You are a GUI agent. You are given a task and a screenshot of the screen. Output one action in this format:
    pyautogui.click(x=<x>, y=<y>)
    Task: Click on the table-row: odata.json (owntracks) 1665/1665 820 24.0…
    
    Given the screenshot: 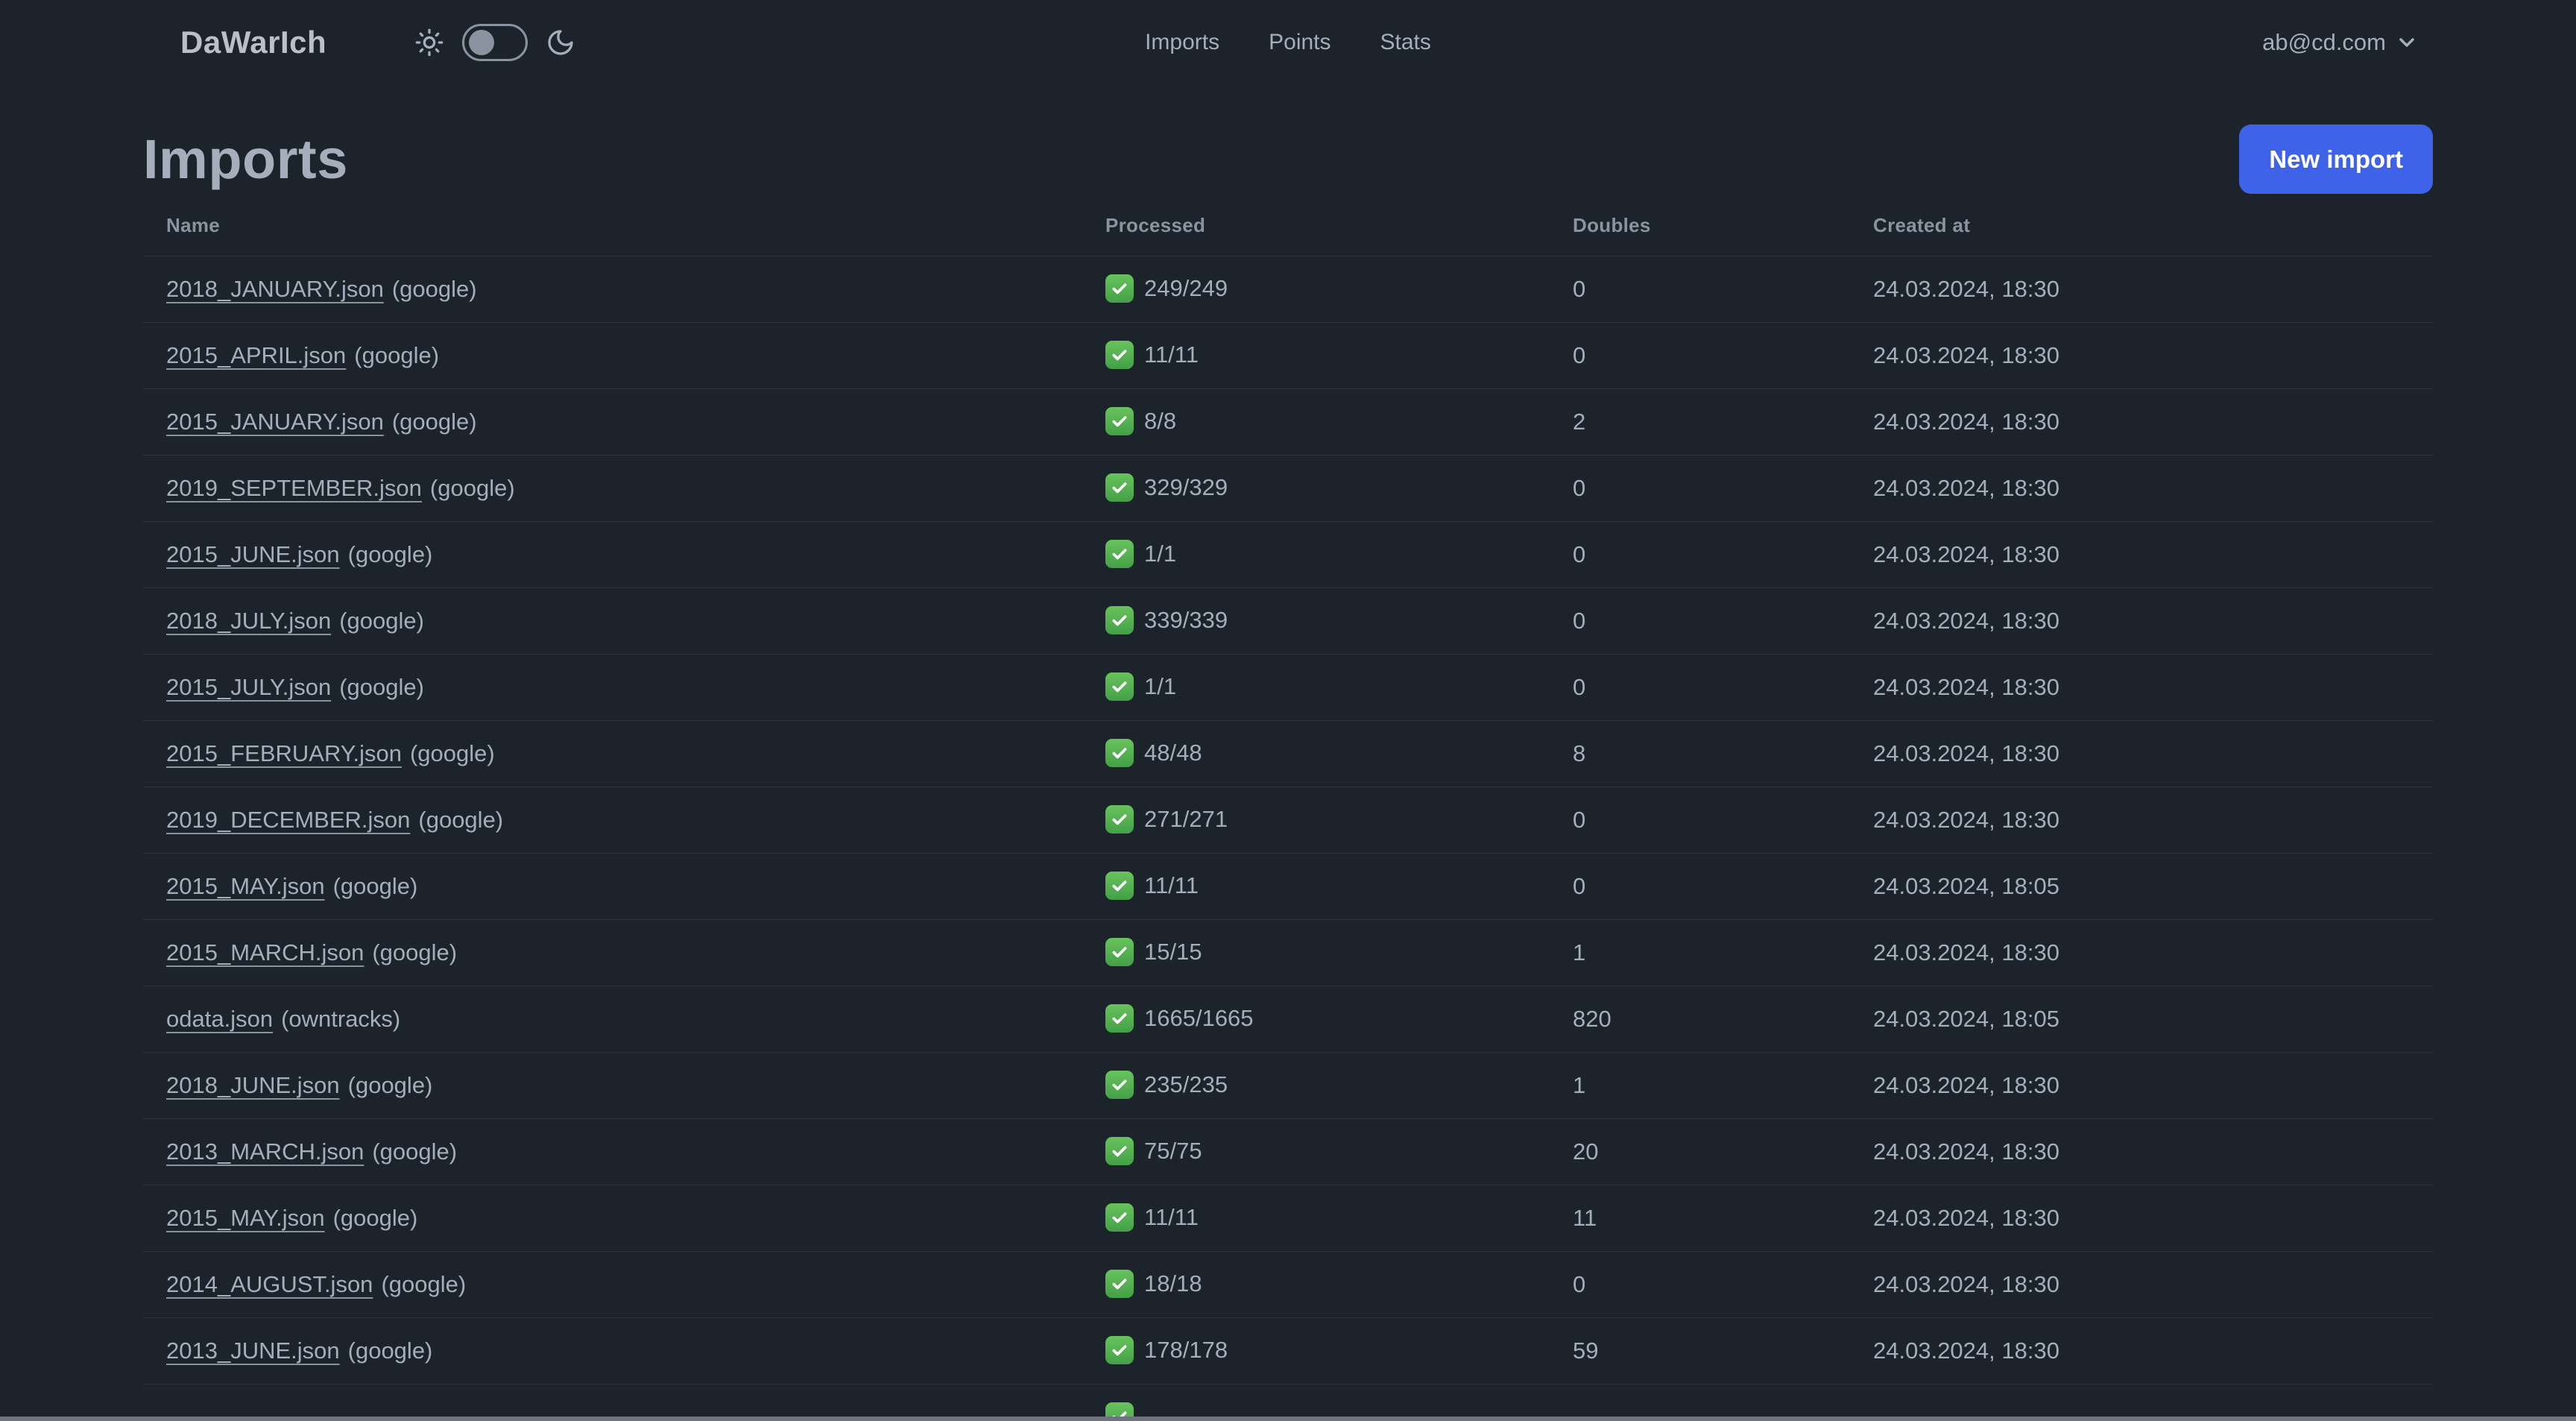 What is the action you would take?
    pyautogui.click(x=1288, y=1019)
    